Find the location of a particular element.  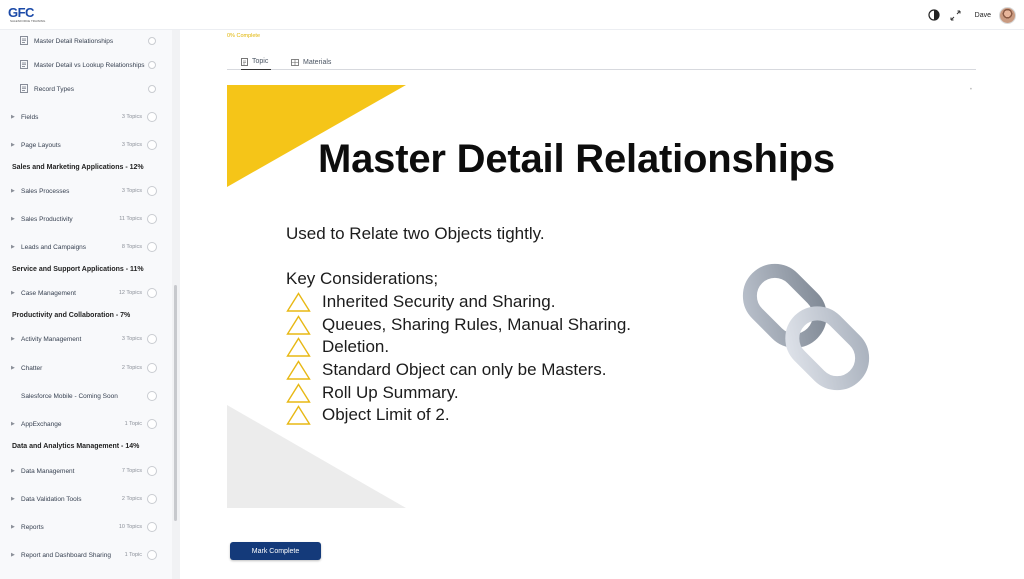

section-heading: Sales and Marketing Applications - 12% is located at coordinates (78, 167).